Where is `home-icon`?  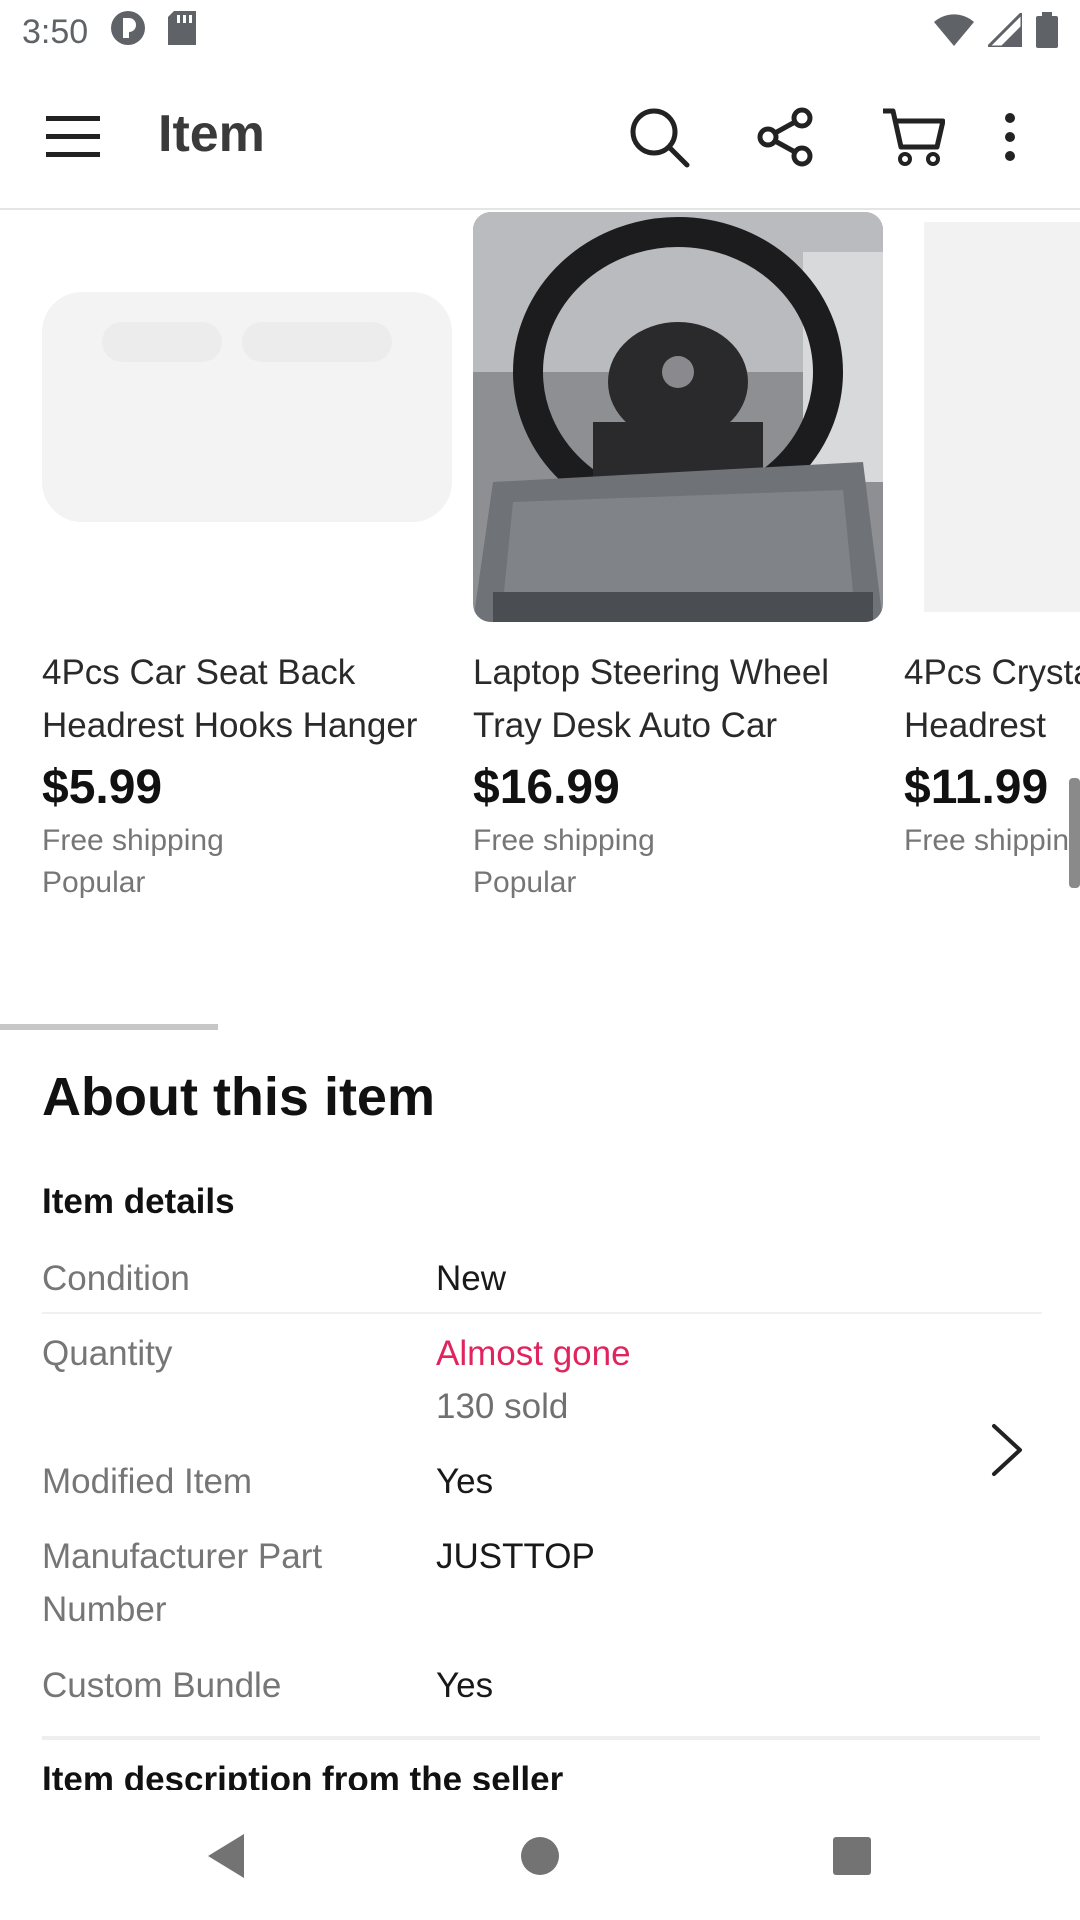
home-icon is located at coordinates (540, 1856).